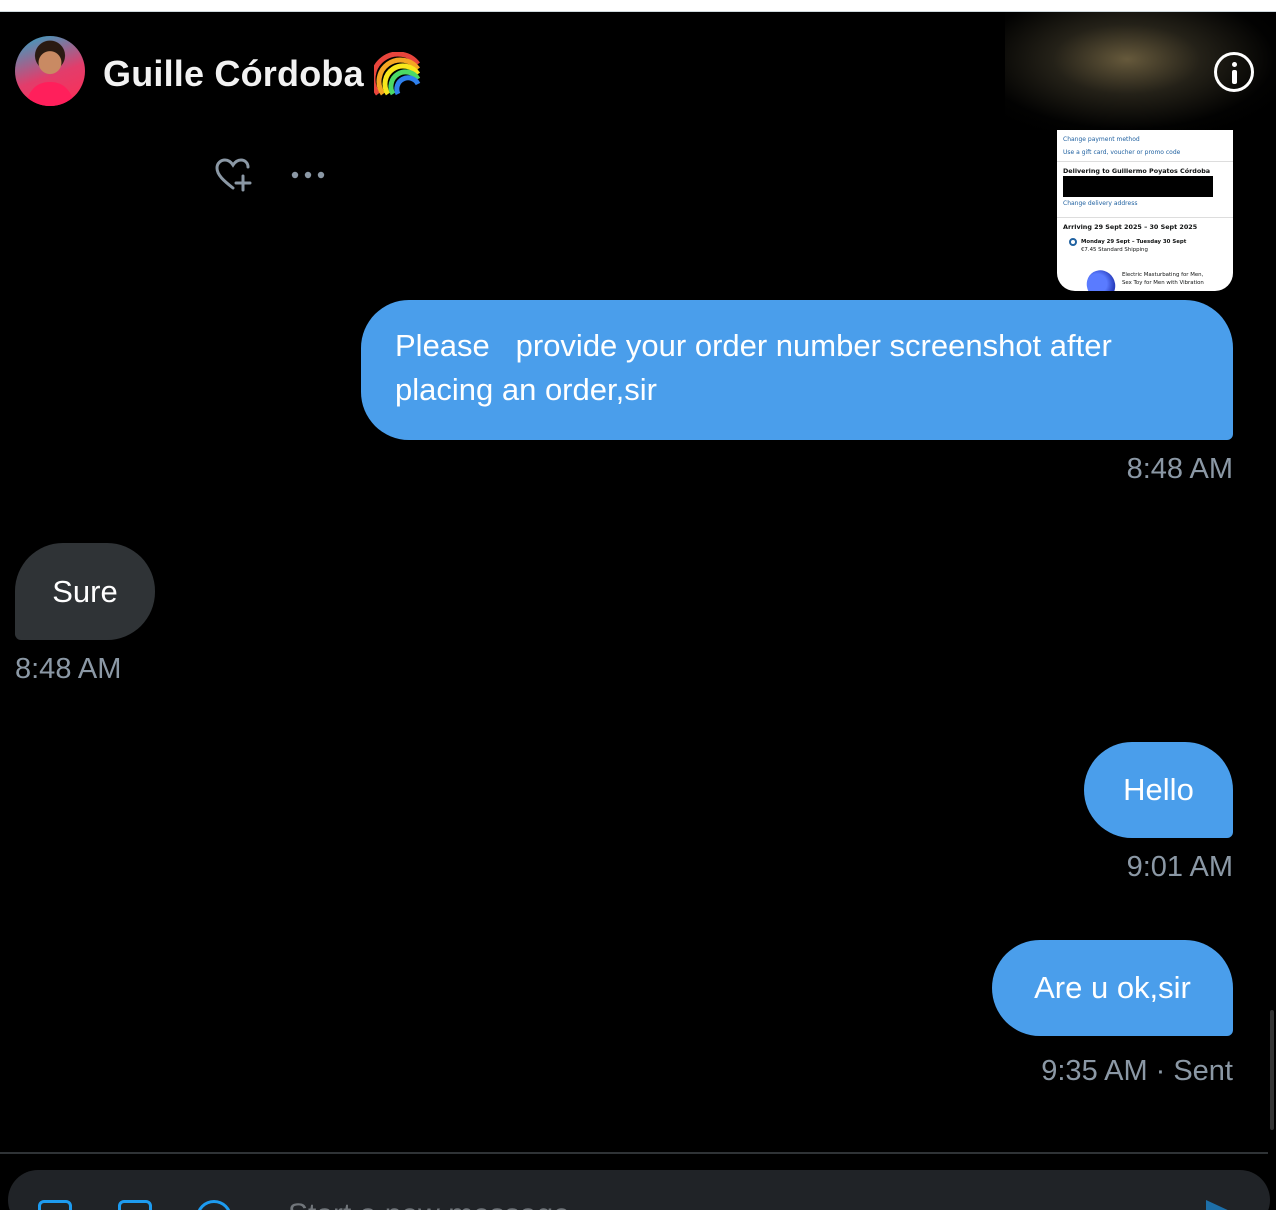 Image resolution: width=1276 pixels, height=1210 pixels. What do you see at coordinates (135, 1205) in the screenshot?
I see `gif-icon` at bounding box center [135, 1205].